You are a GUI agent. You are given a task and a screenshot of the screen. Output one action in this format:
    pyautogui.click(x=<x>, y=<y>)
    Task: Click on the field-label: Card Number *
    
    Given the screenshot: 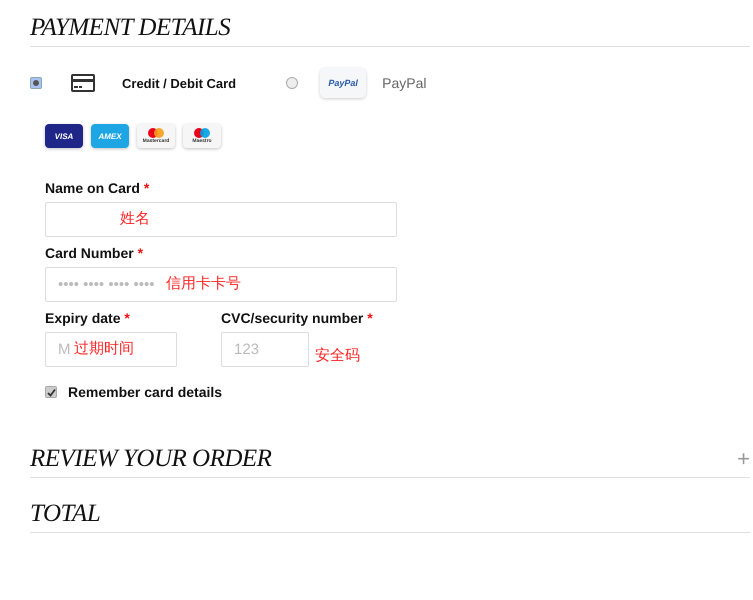 What is the action you would take?
    pyautogui.click(x=94, y=253)
    